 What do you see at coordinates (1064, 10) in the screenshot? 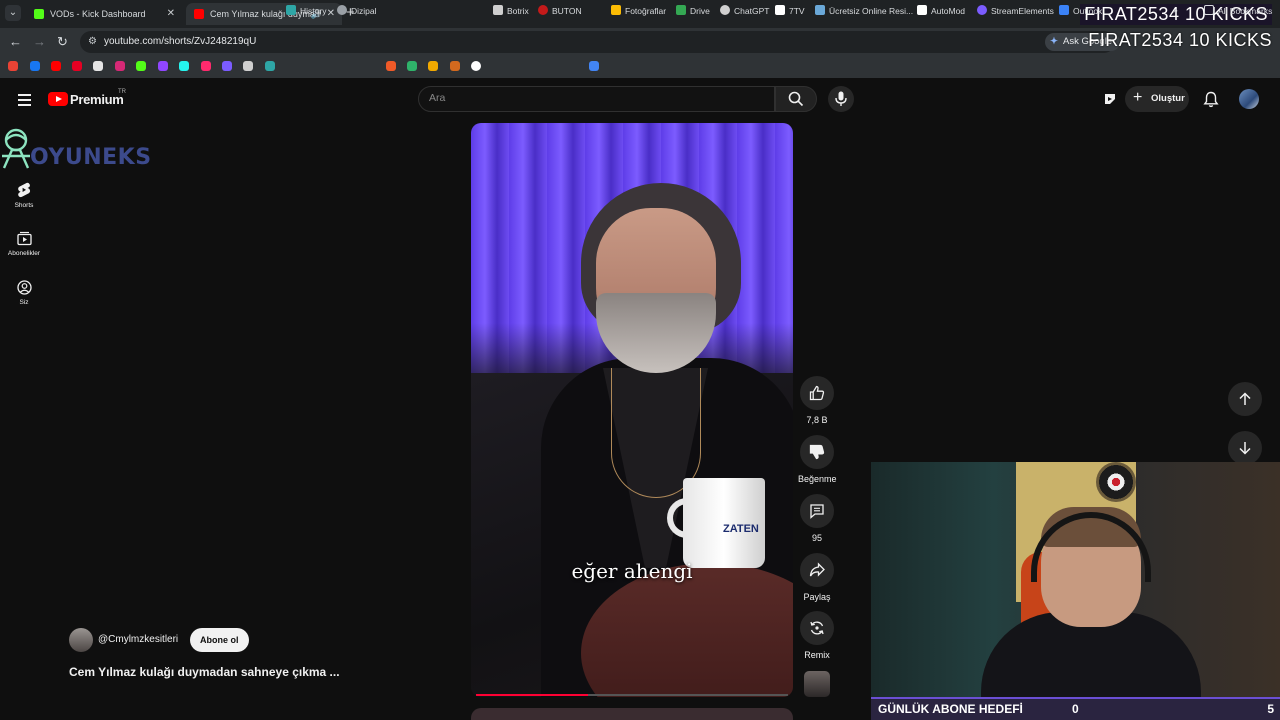
I see `outlook-icon` at bounding box center [1064, 10].